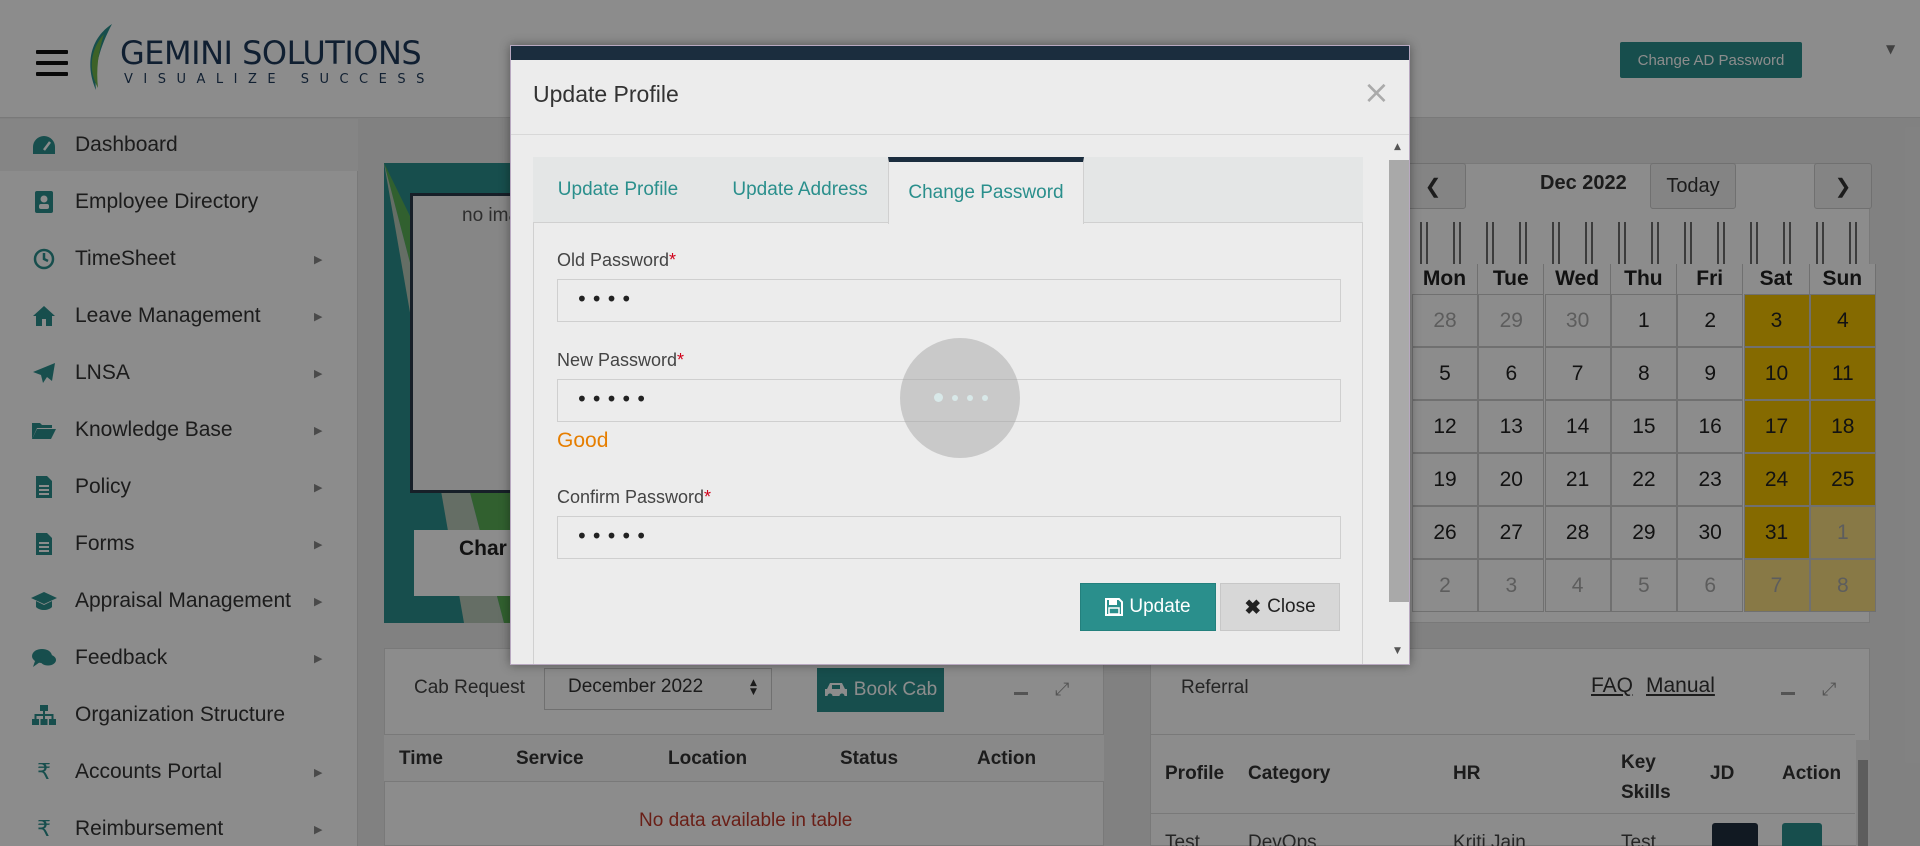 The width and height of the screenshot is (1920, 846). I want to click on old-password-field: ••••, so click(949, 300).